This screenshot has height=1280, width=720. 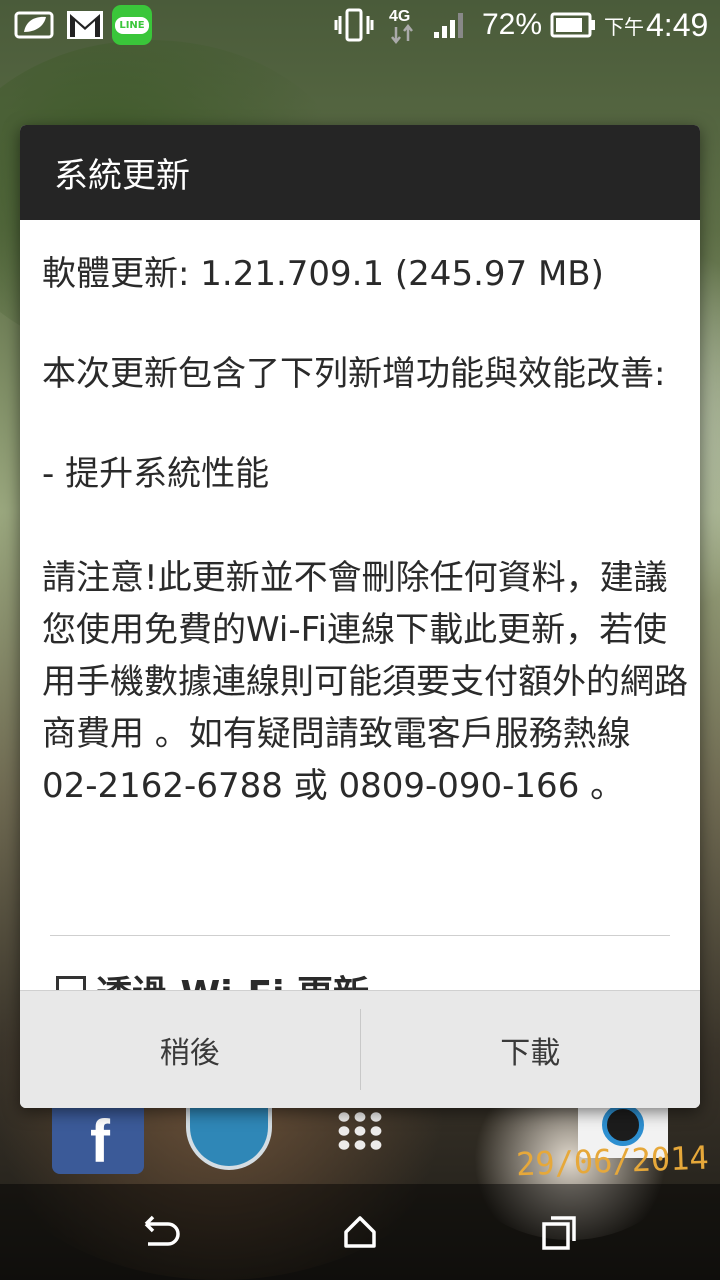 I want to click on home-icon, so click(x=360, y=1232).